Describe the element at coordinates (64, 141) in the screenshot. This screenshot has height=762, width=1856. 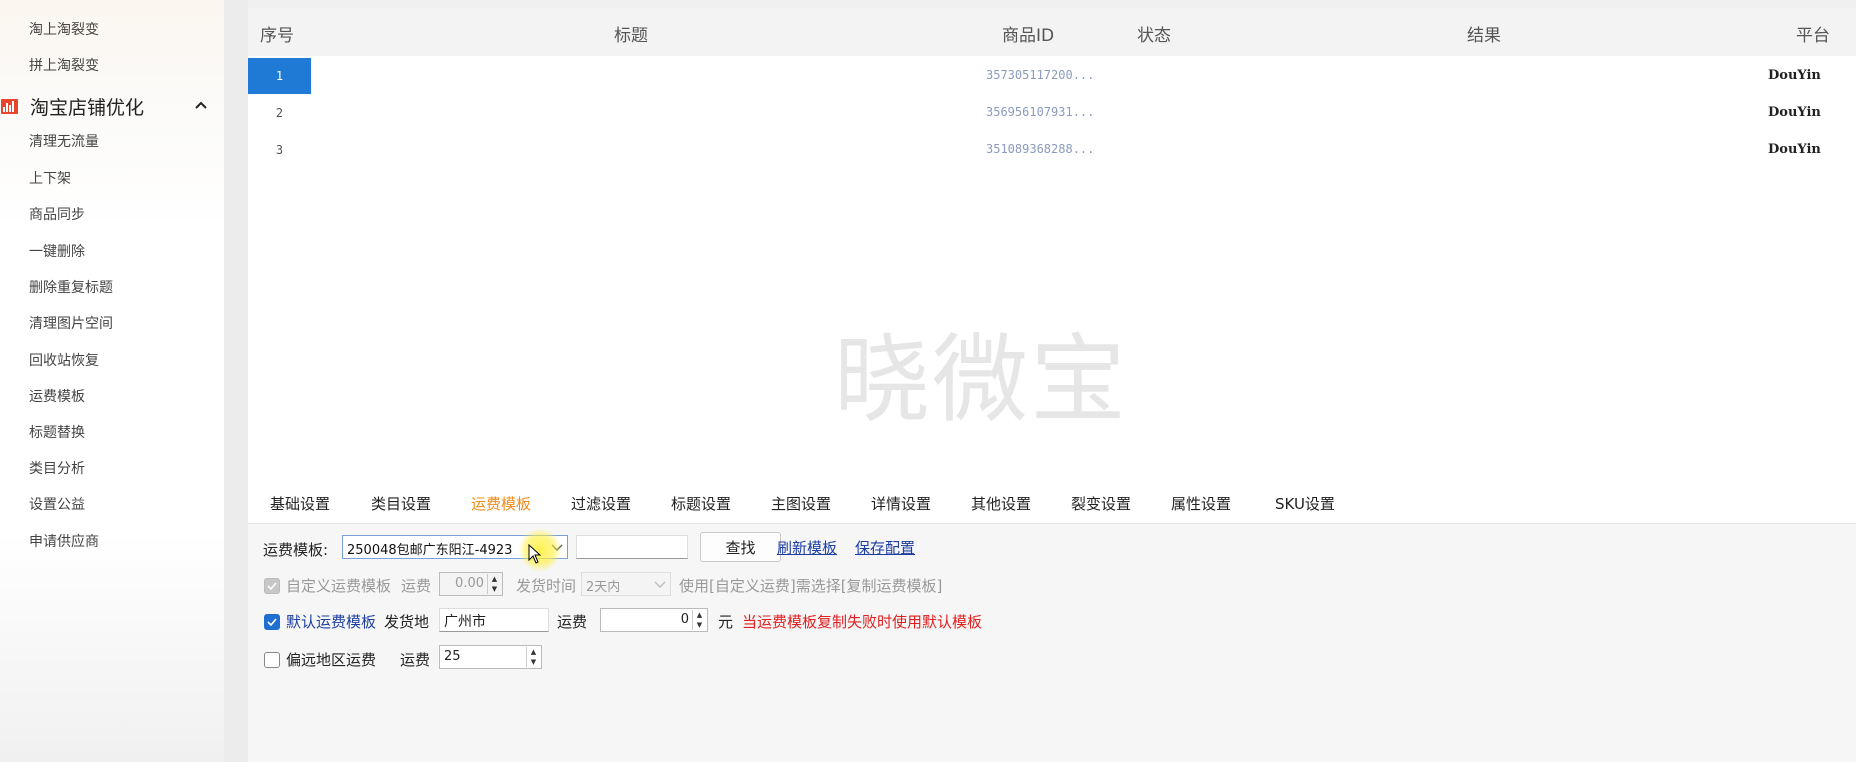
I see `sidebar-item-clean-no-traffic: 清理无流量` at that location.